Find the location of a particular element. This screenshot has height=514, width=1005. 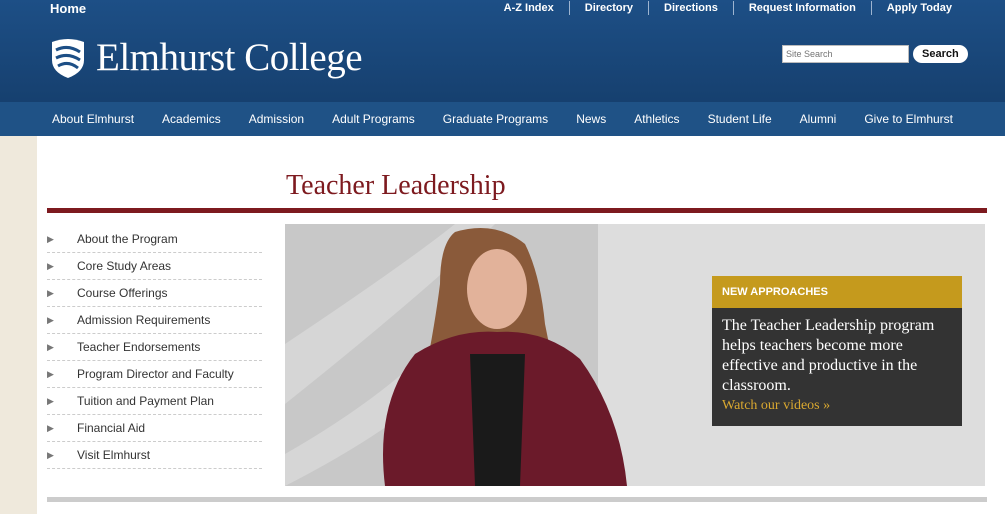

sidebar-link-program-director: Program Director and Faculty is located at coordinates (155, 374).